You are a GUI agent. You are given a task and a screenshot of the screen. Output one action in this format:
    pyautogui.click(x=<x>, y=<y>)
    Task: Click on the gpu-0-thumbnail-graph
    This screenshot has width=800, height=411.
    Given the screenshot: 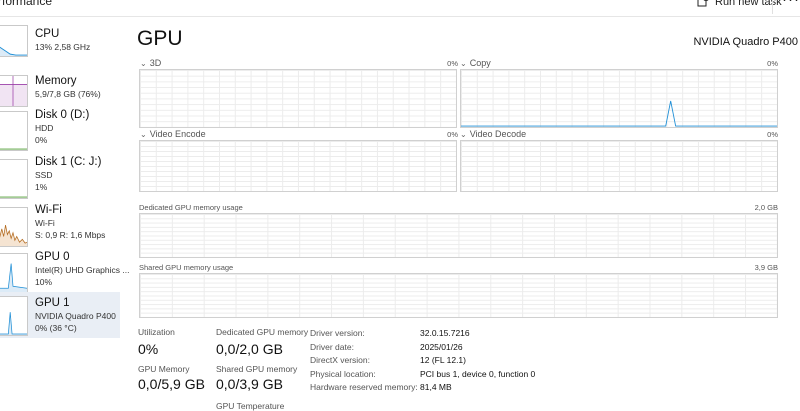 What is the action you would take?
    pyautogui.click(x=14, y=273)
    